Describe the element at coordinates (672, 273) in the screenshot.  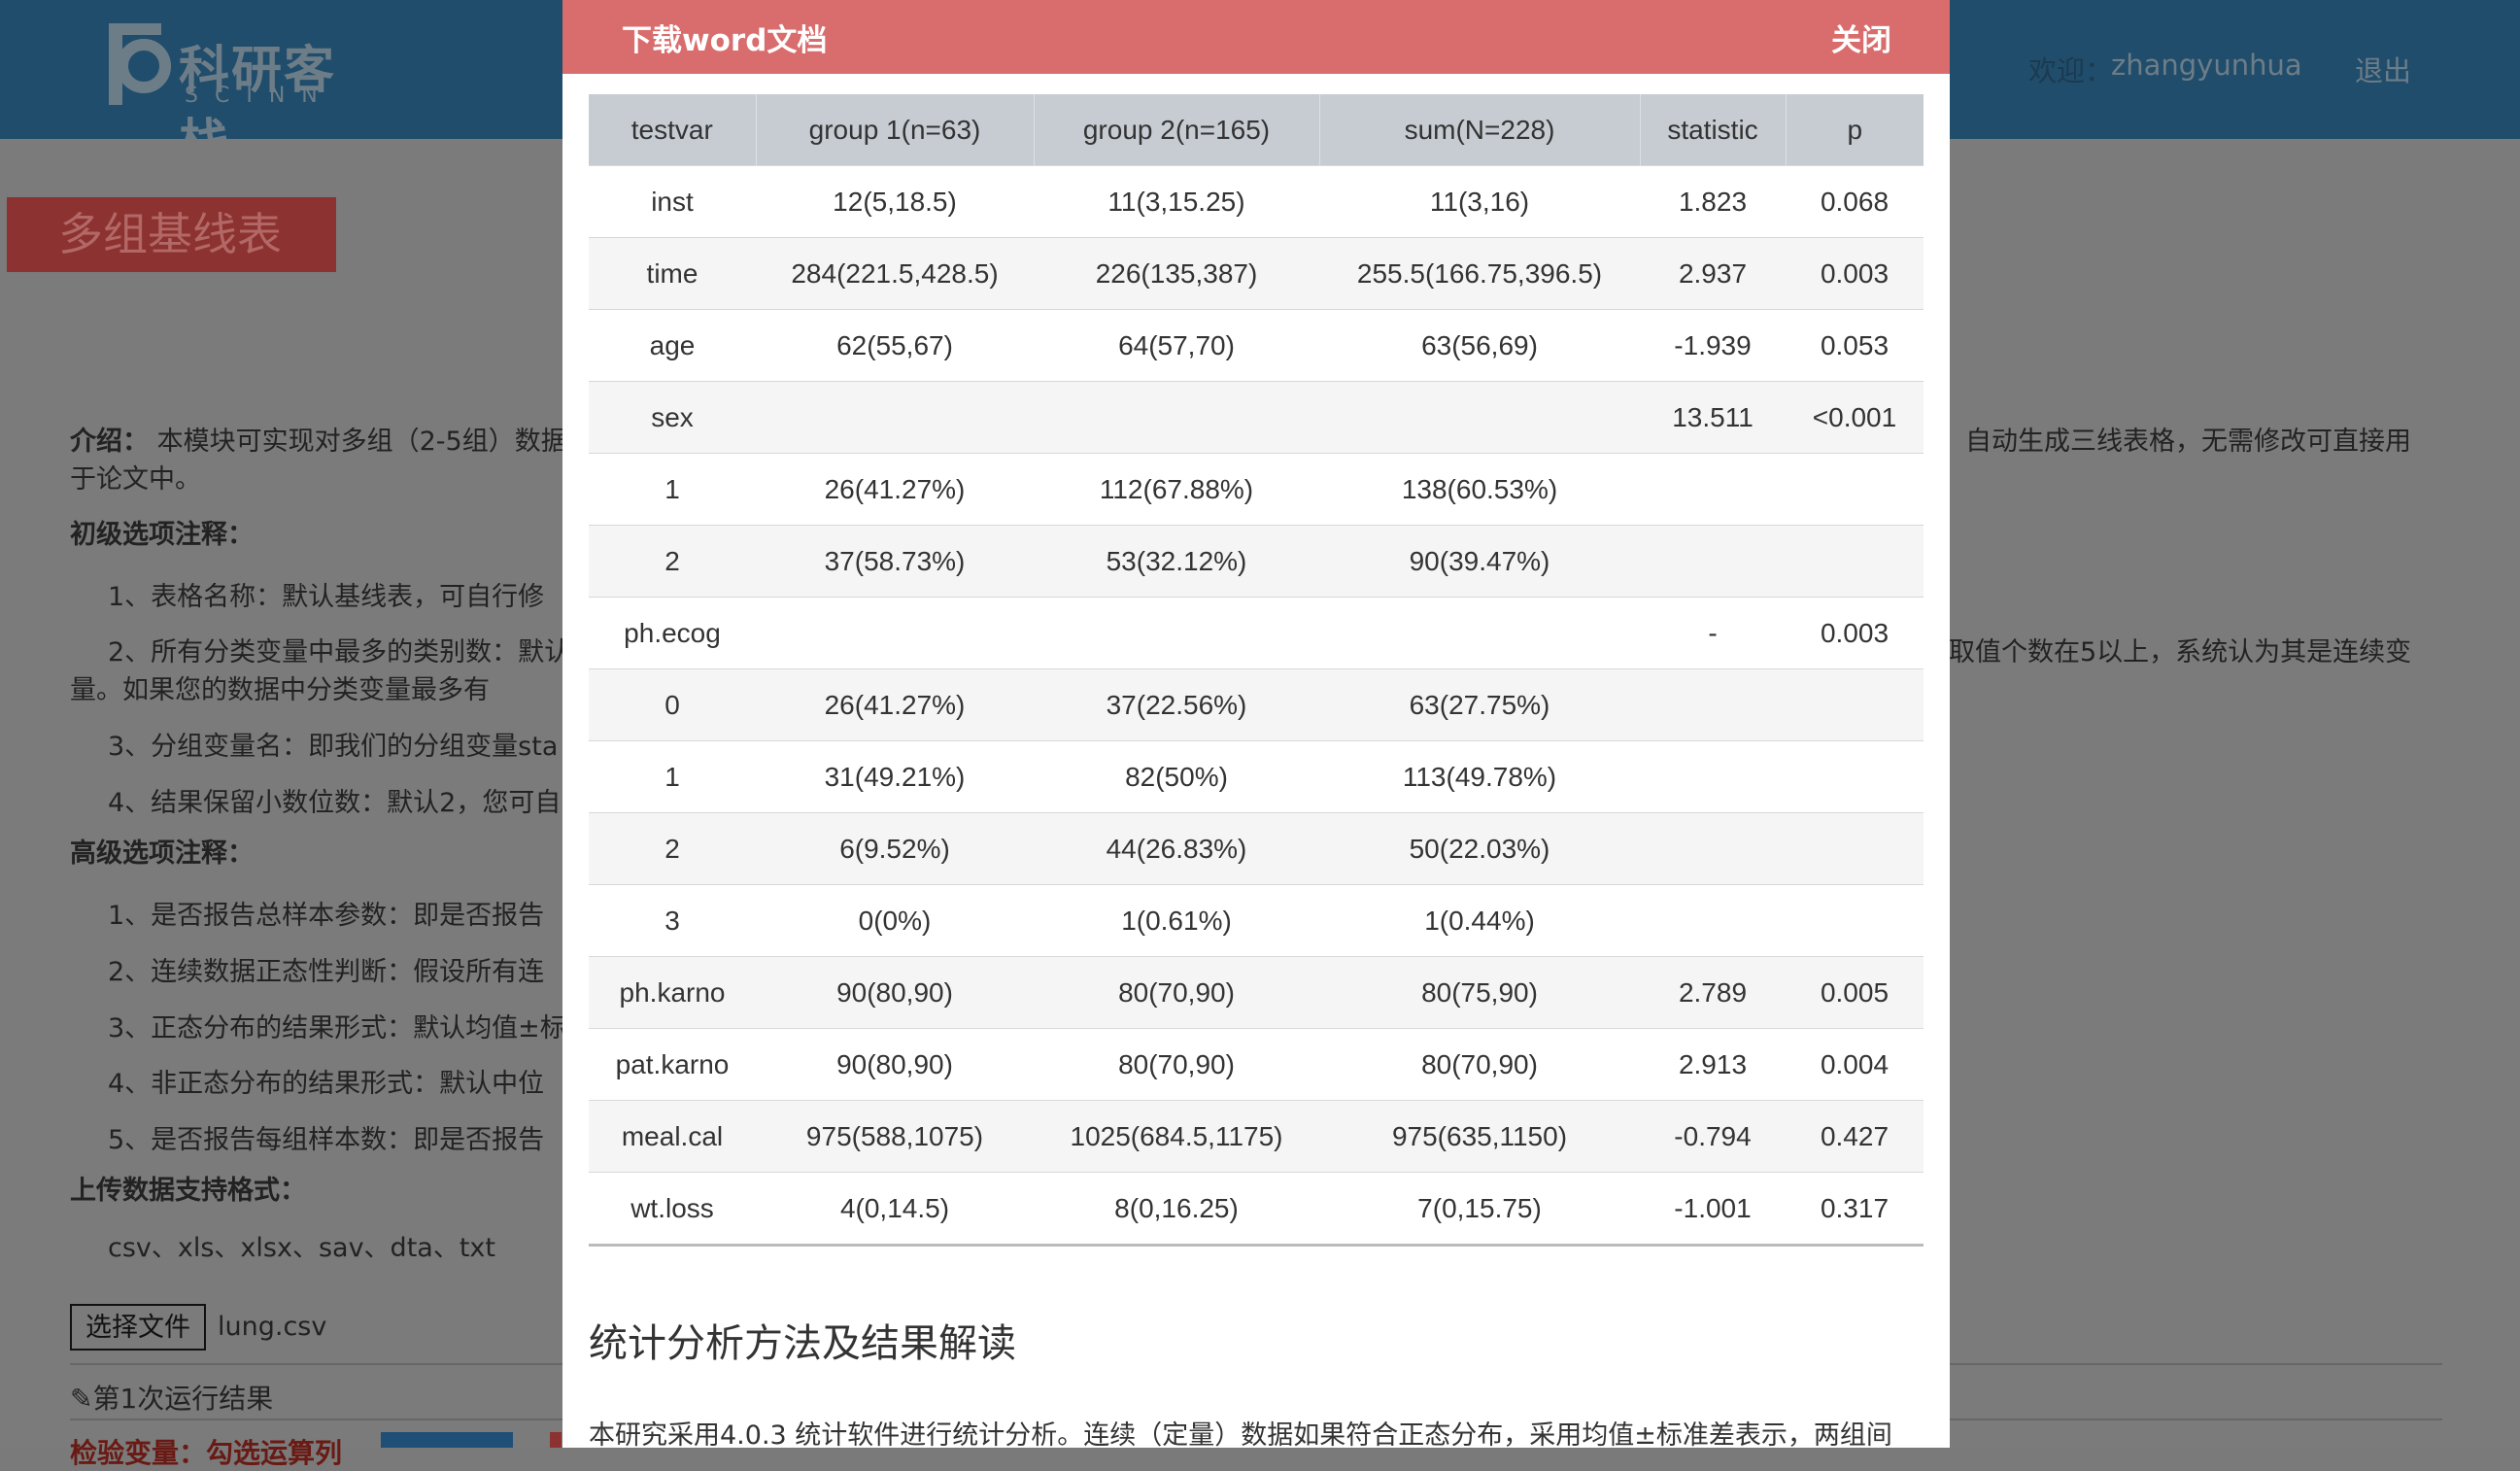
I see `table-cell: time` at that location.